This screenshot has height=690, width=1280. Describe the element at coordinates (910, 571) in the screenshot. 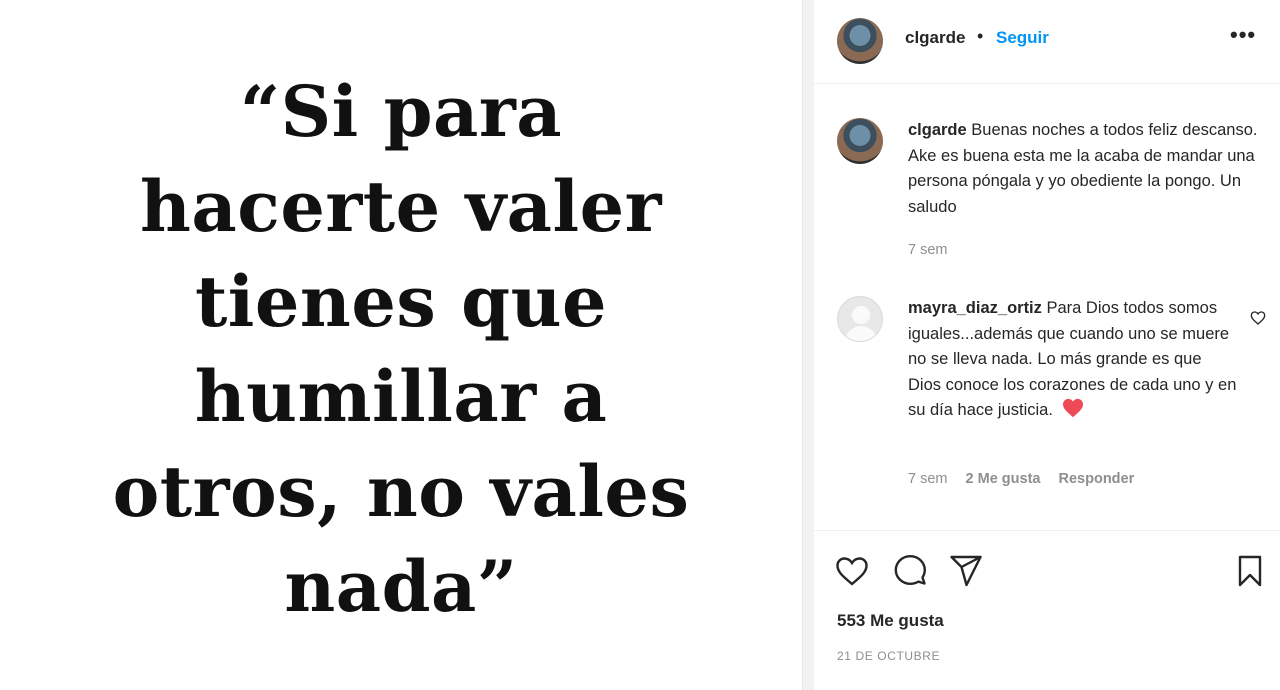

I see `comment-icon` at that location.